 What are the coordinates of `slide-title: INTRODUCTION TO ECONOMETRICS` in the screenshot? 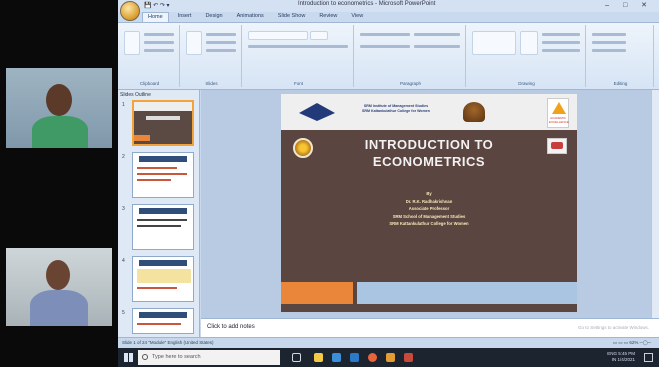 It's located at (429, 153).